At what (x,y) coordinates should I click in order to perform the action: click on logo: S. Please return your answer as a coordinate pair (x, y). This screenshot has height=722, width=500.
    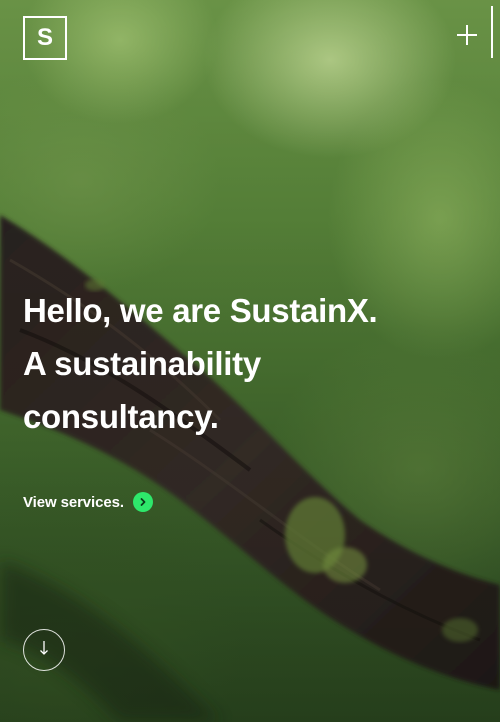
    Looking at the image, I should click on (45, 38).